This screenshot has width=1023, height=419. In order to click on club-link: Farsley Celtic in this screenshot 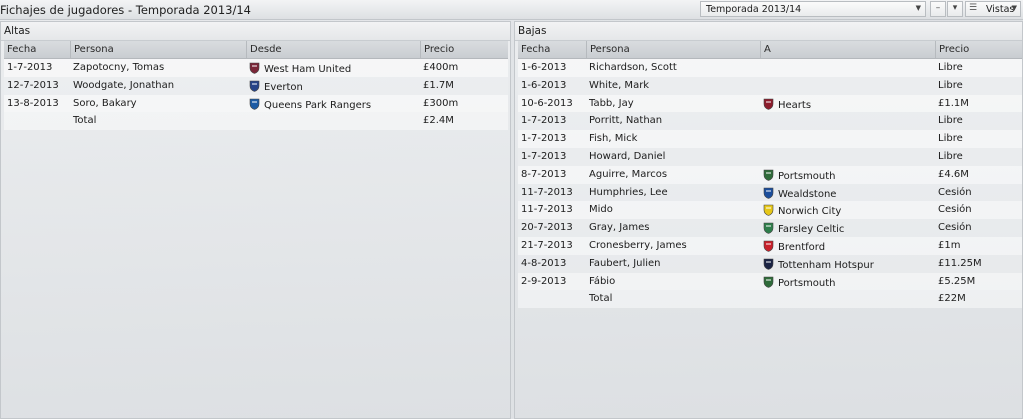, I will do `click(847, 228)`.